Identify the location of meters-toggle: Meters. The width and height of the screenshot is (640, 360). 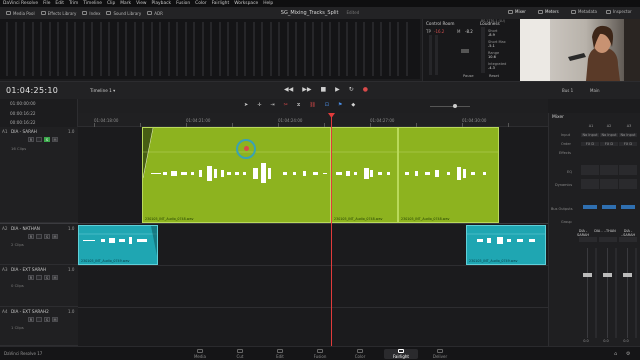
(548, 11).